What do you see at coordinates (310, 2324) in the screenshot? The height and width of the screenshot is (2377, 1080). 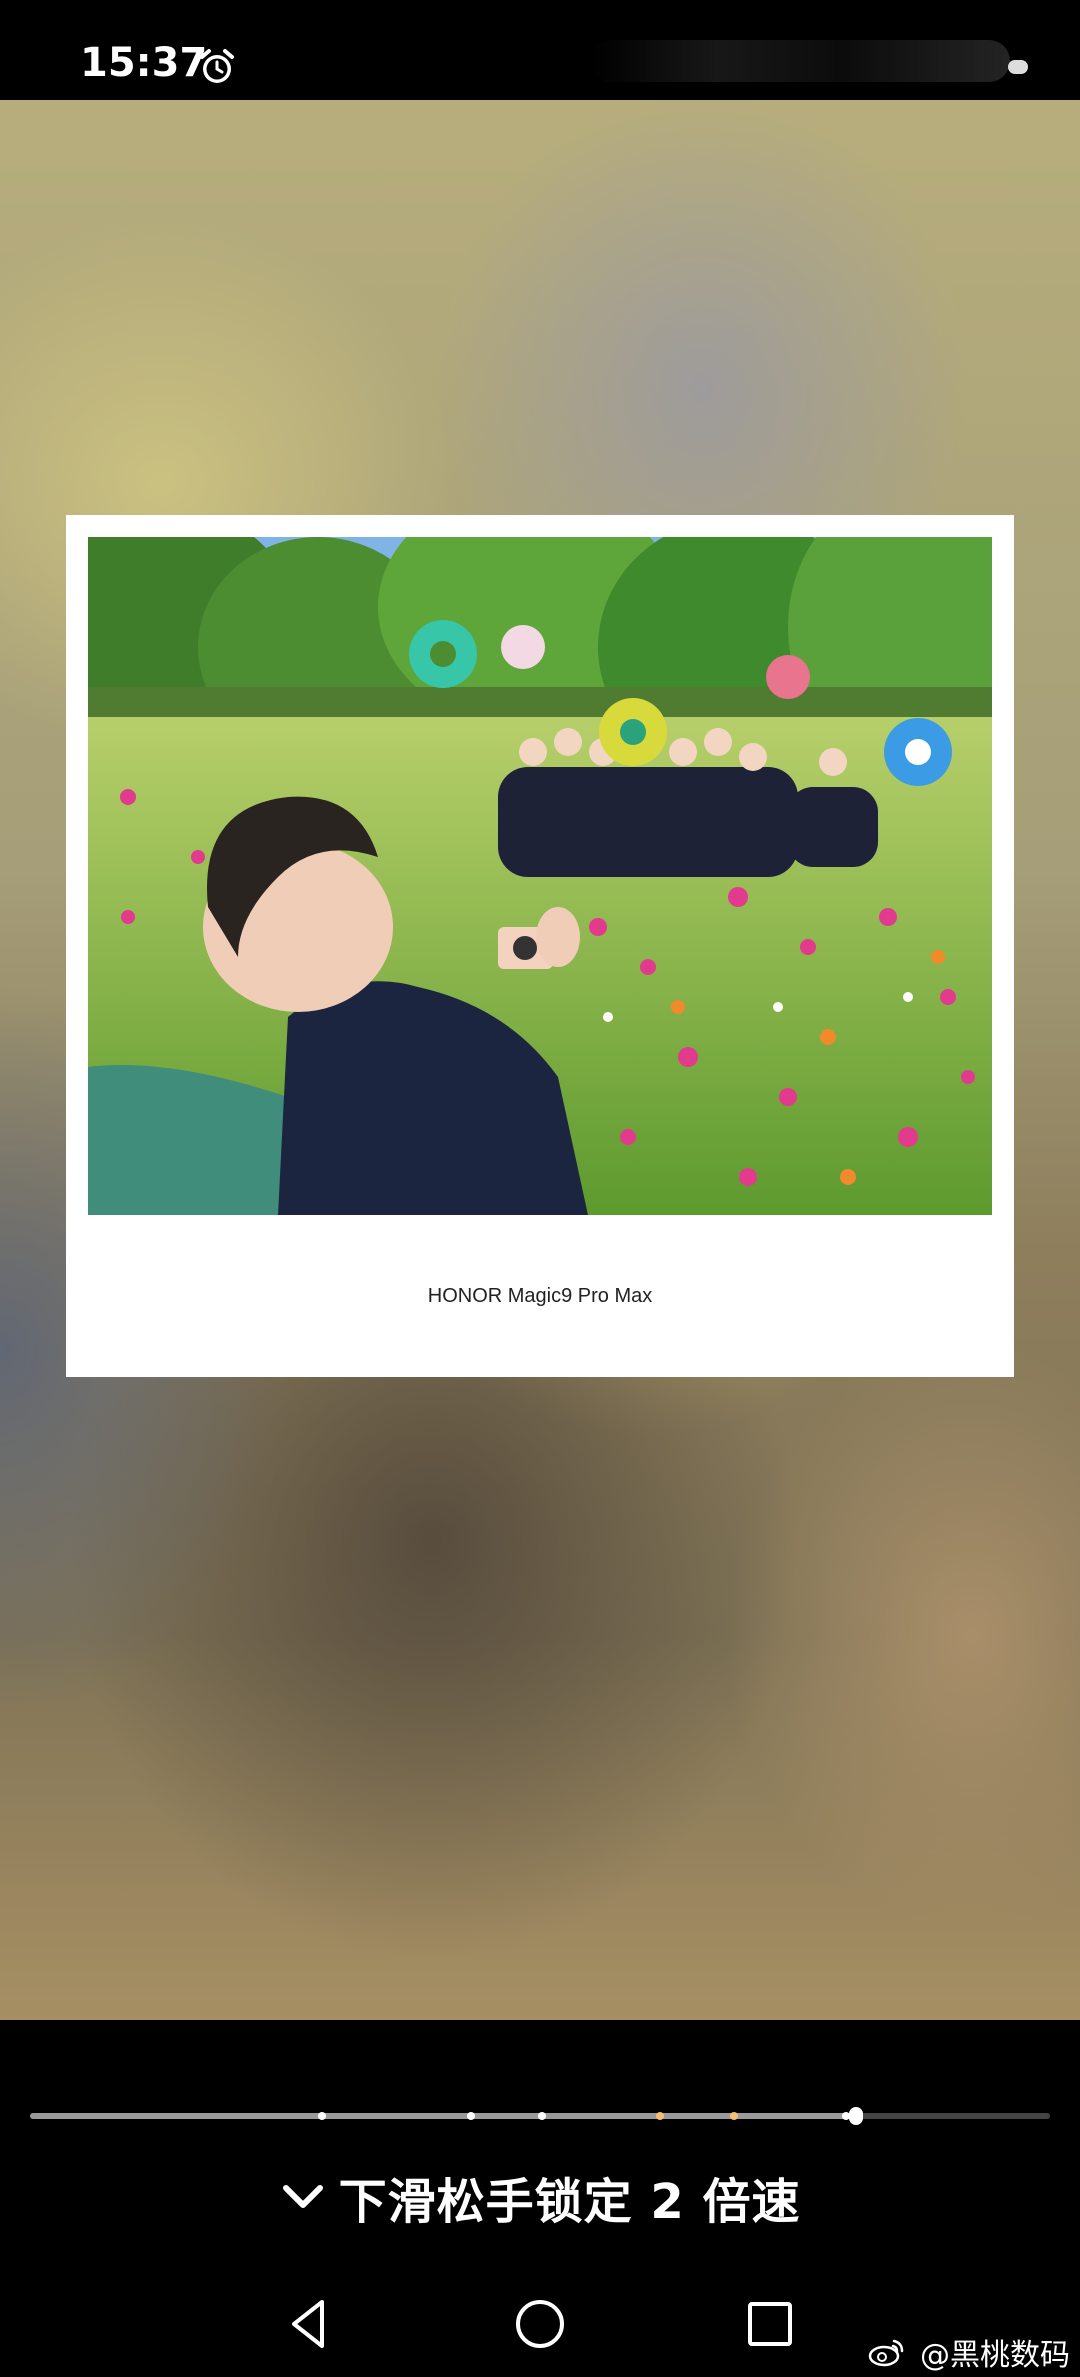 I see `back-icon` at bounding box center [310, 2324].